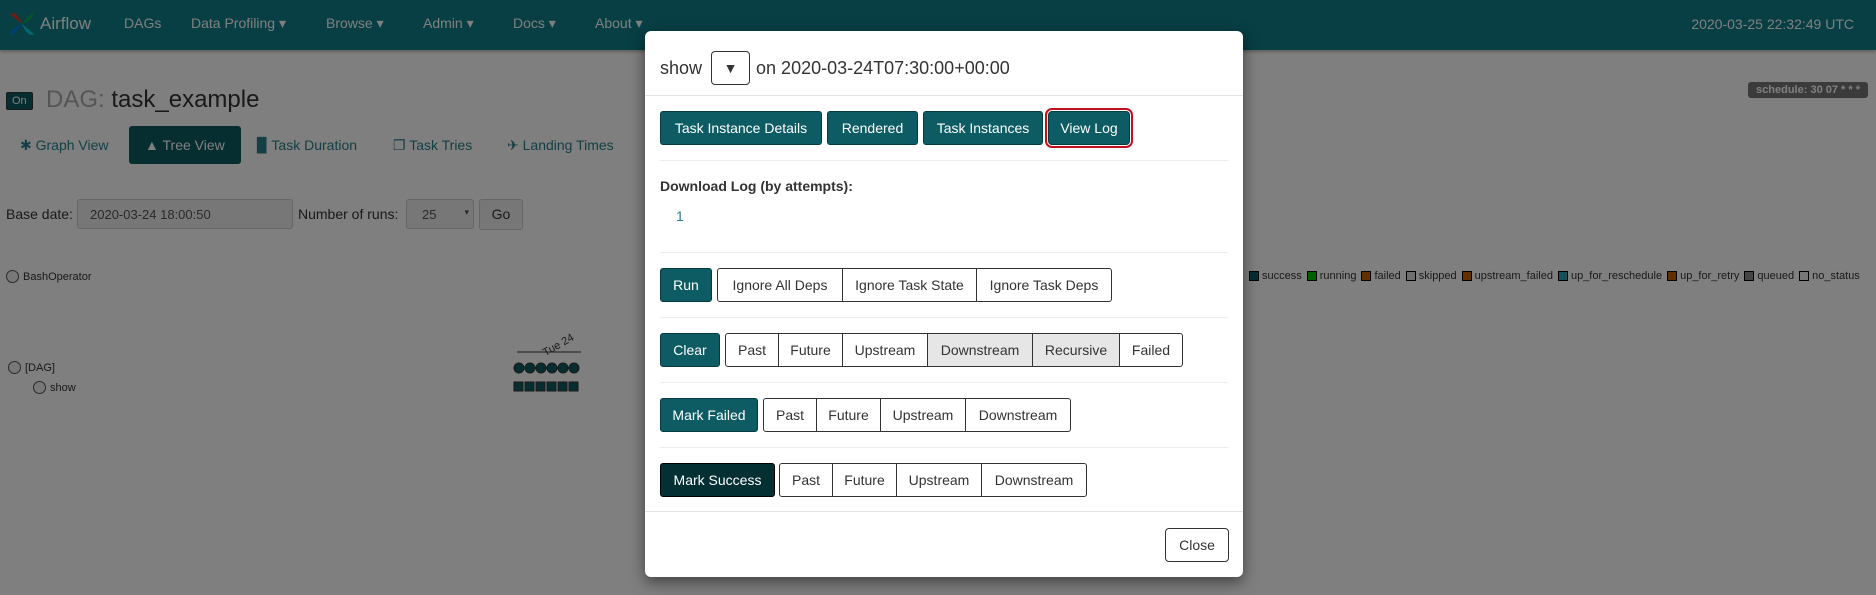 The width and height of the screenshot is (1876, 595). Describe the element at coordinates (717, 480) in the screenshot. I see `mark-success-button: Mark Success` at that location.